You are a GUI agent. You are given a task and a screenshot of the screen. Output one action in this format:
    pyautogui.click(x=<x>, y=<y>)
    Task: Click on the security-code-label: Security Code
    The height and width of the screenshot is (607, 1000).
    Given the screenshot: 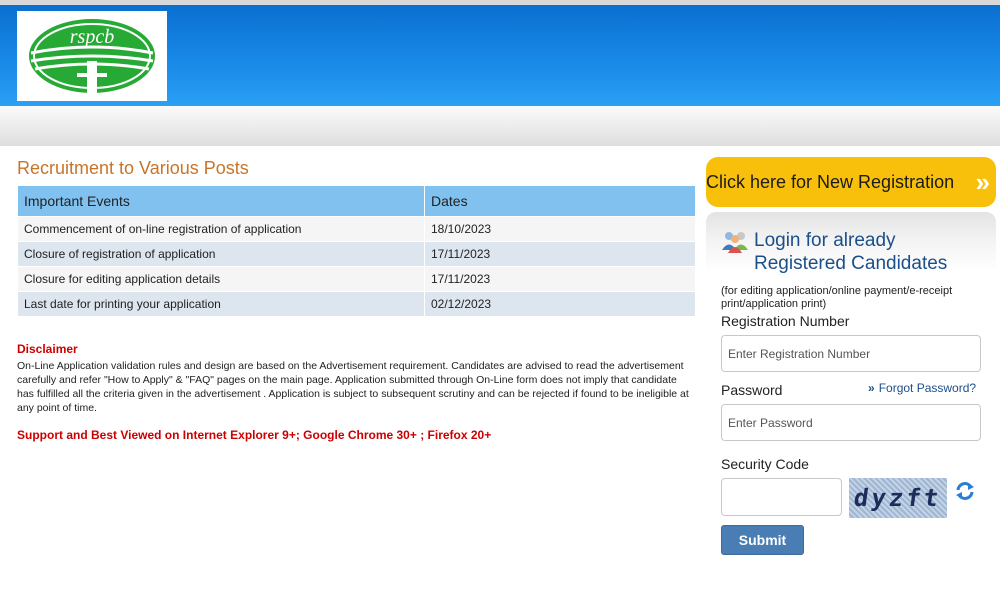 What is the action you would take?
    pyautogui.click(x=765, y=464)
    